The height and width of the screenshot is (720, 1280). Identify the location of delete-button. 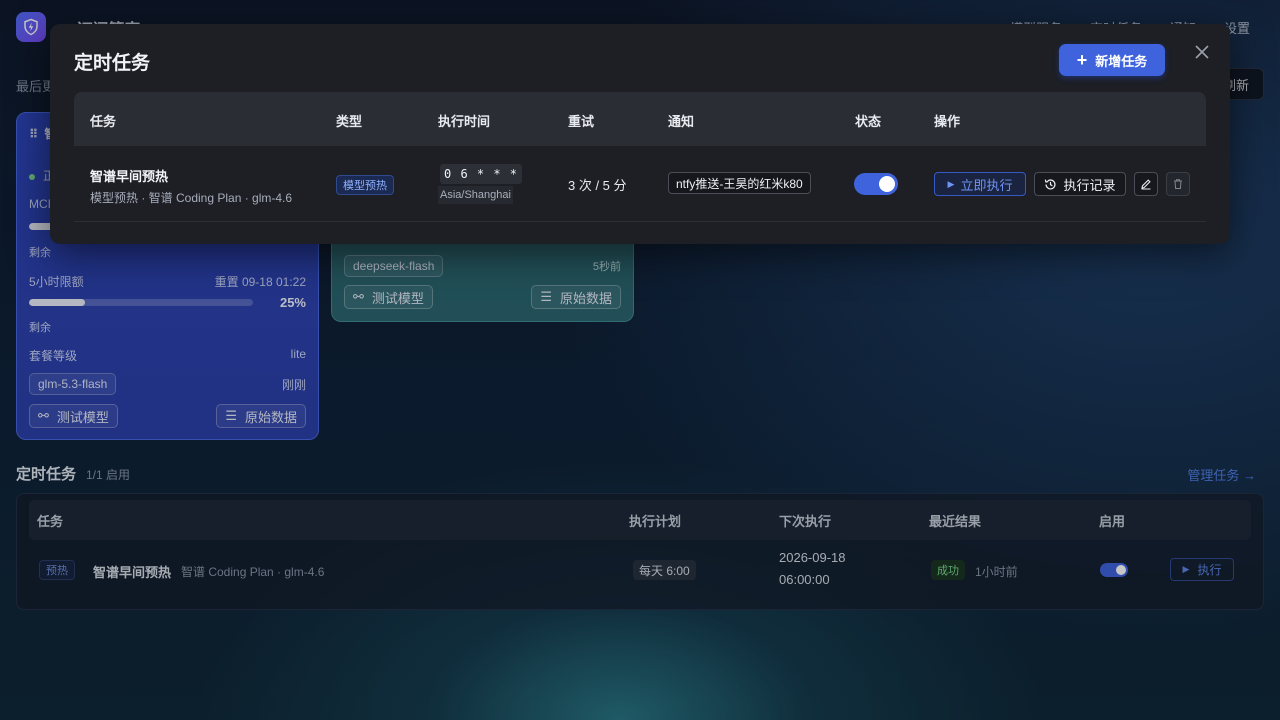
(1178, 184).